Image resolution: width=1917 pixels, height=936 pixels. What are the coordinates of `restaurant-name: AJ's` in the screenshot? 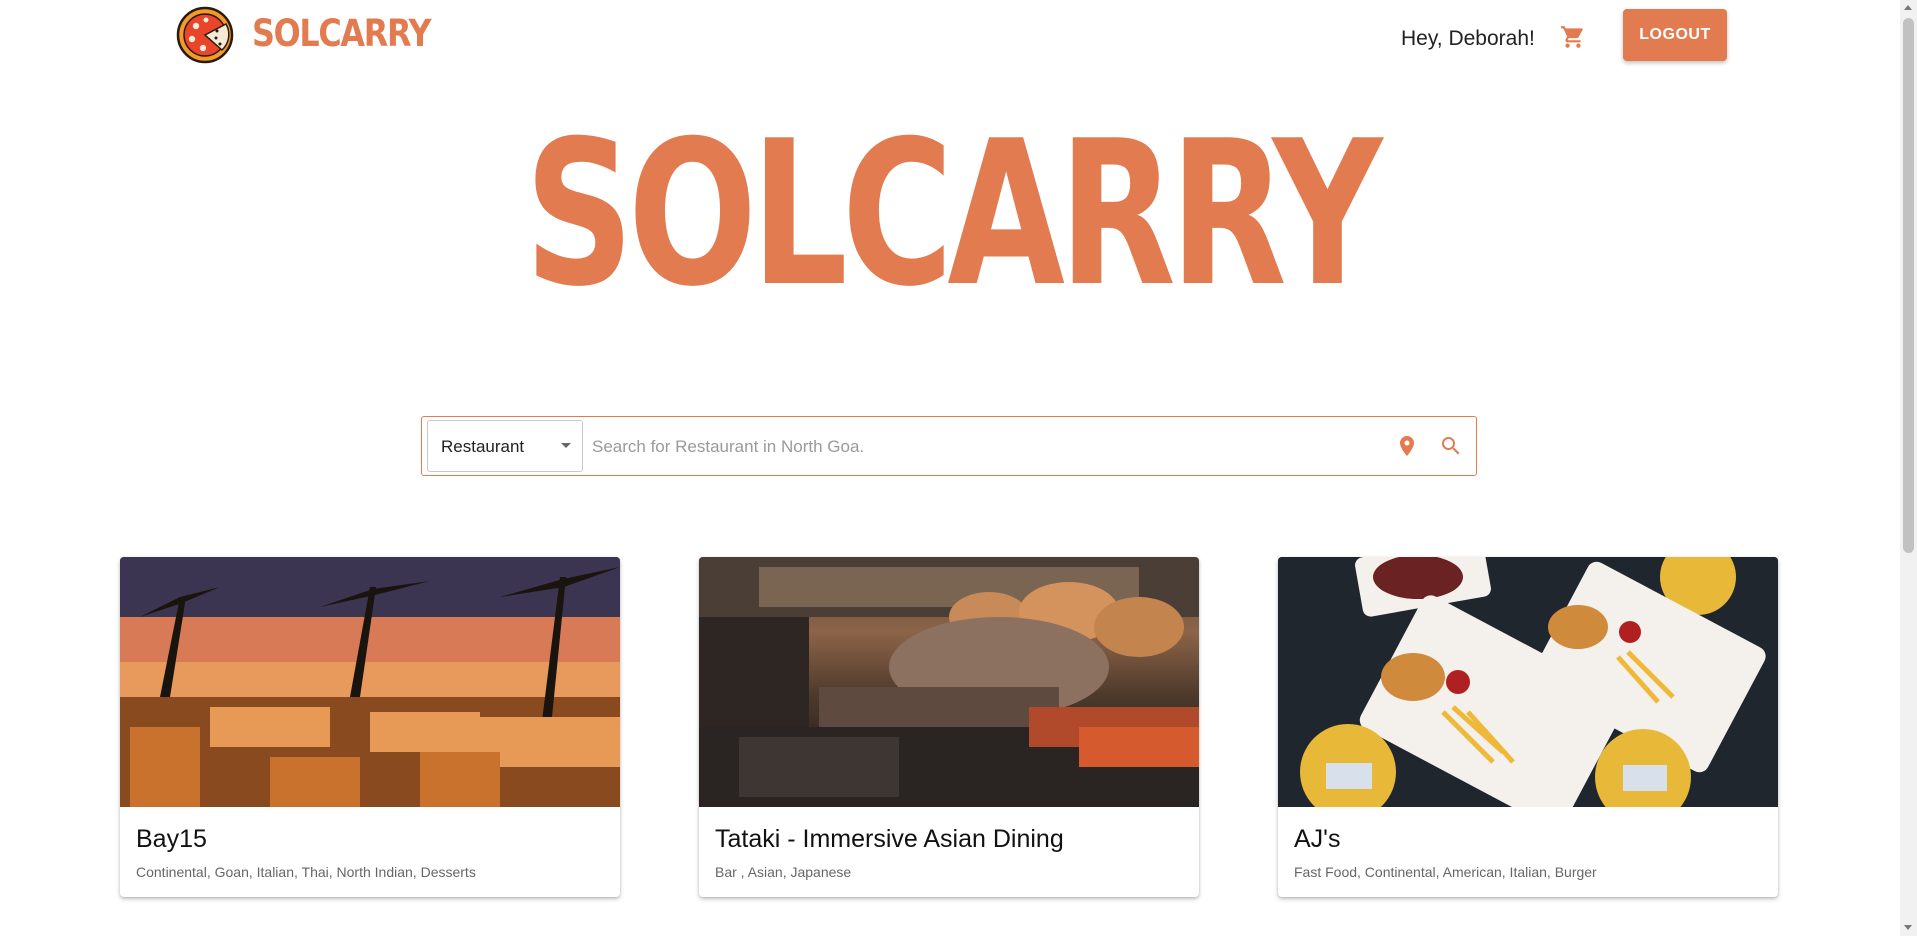 It's located at (1317, 839).